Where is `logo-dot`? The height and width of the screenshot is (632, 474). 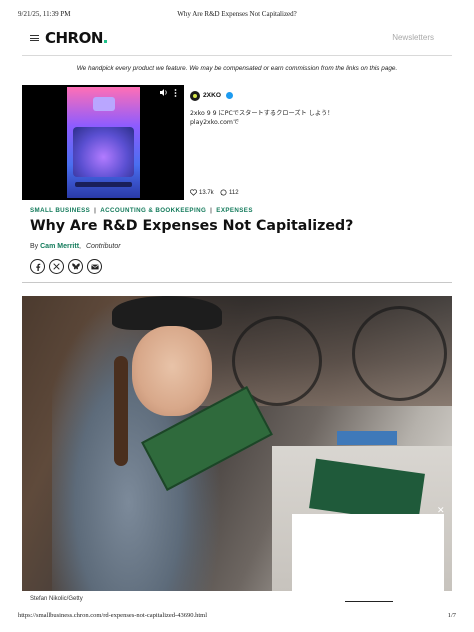
logo-dot is located at coordinates (105, 41).